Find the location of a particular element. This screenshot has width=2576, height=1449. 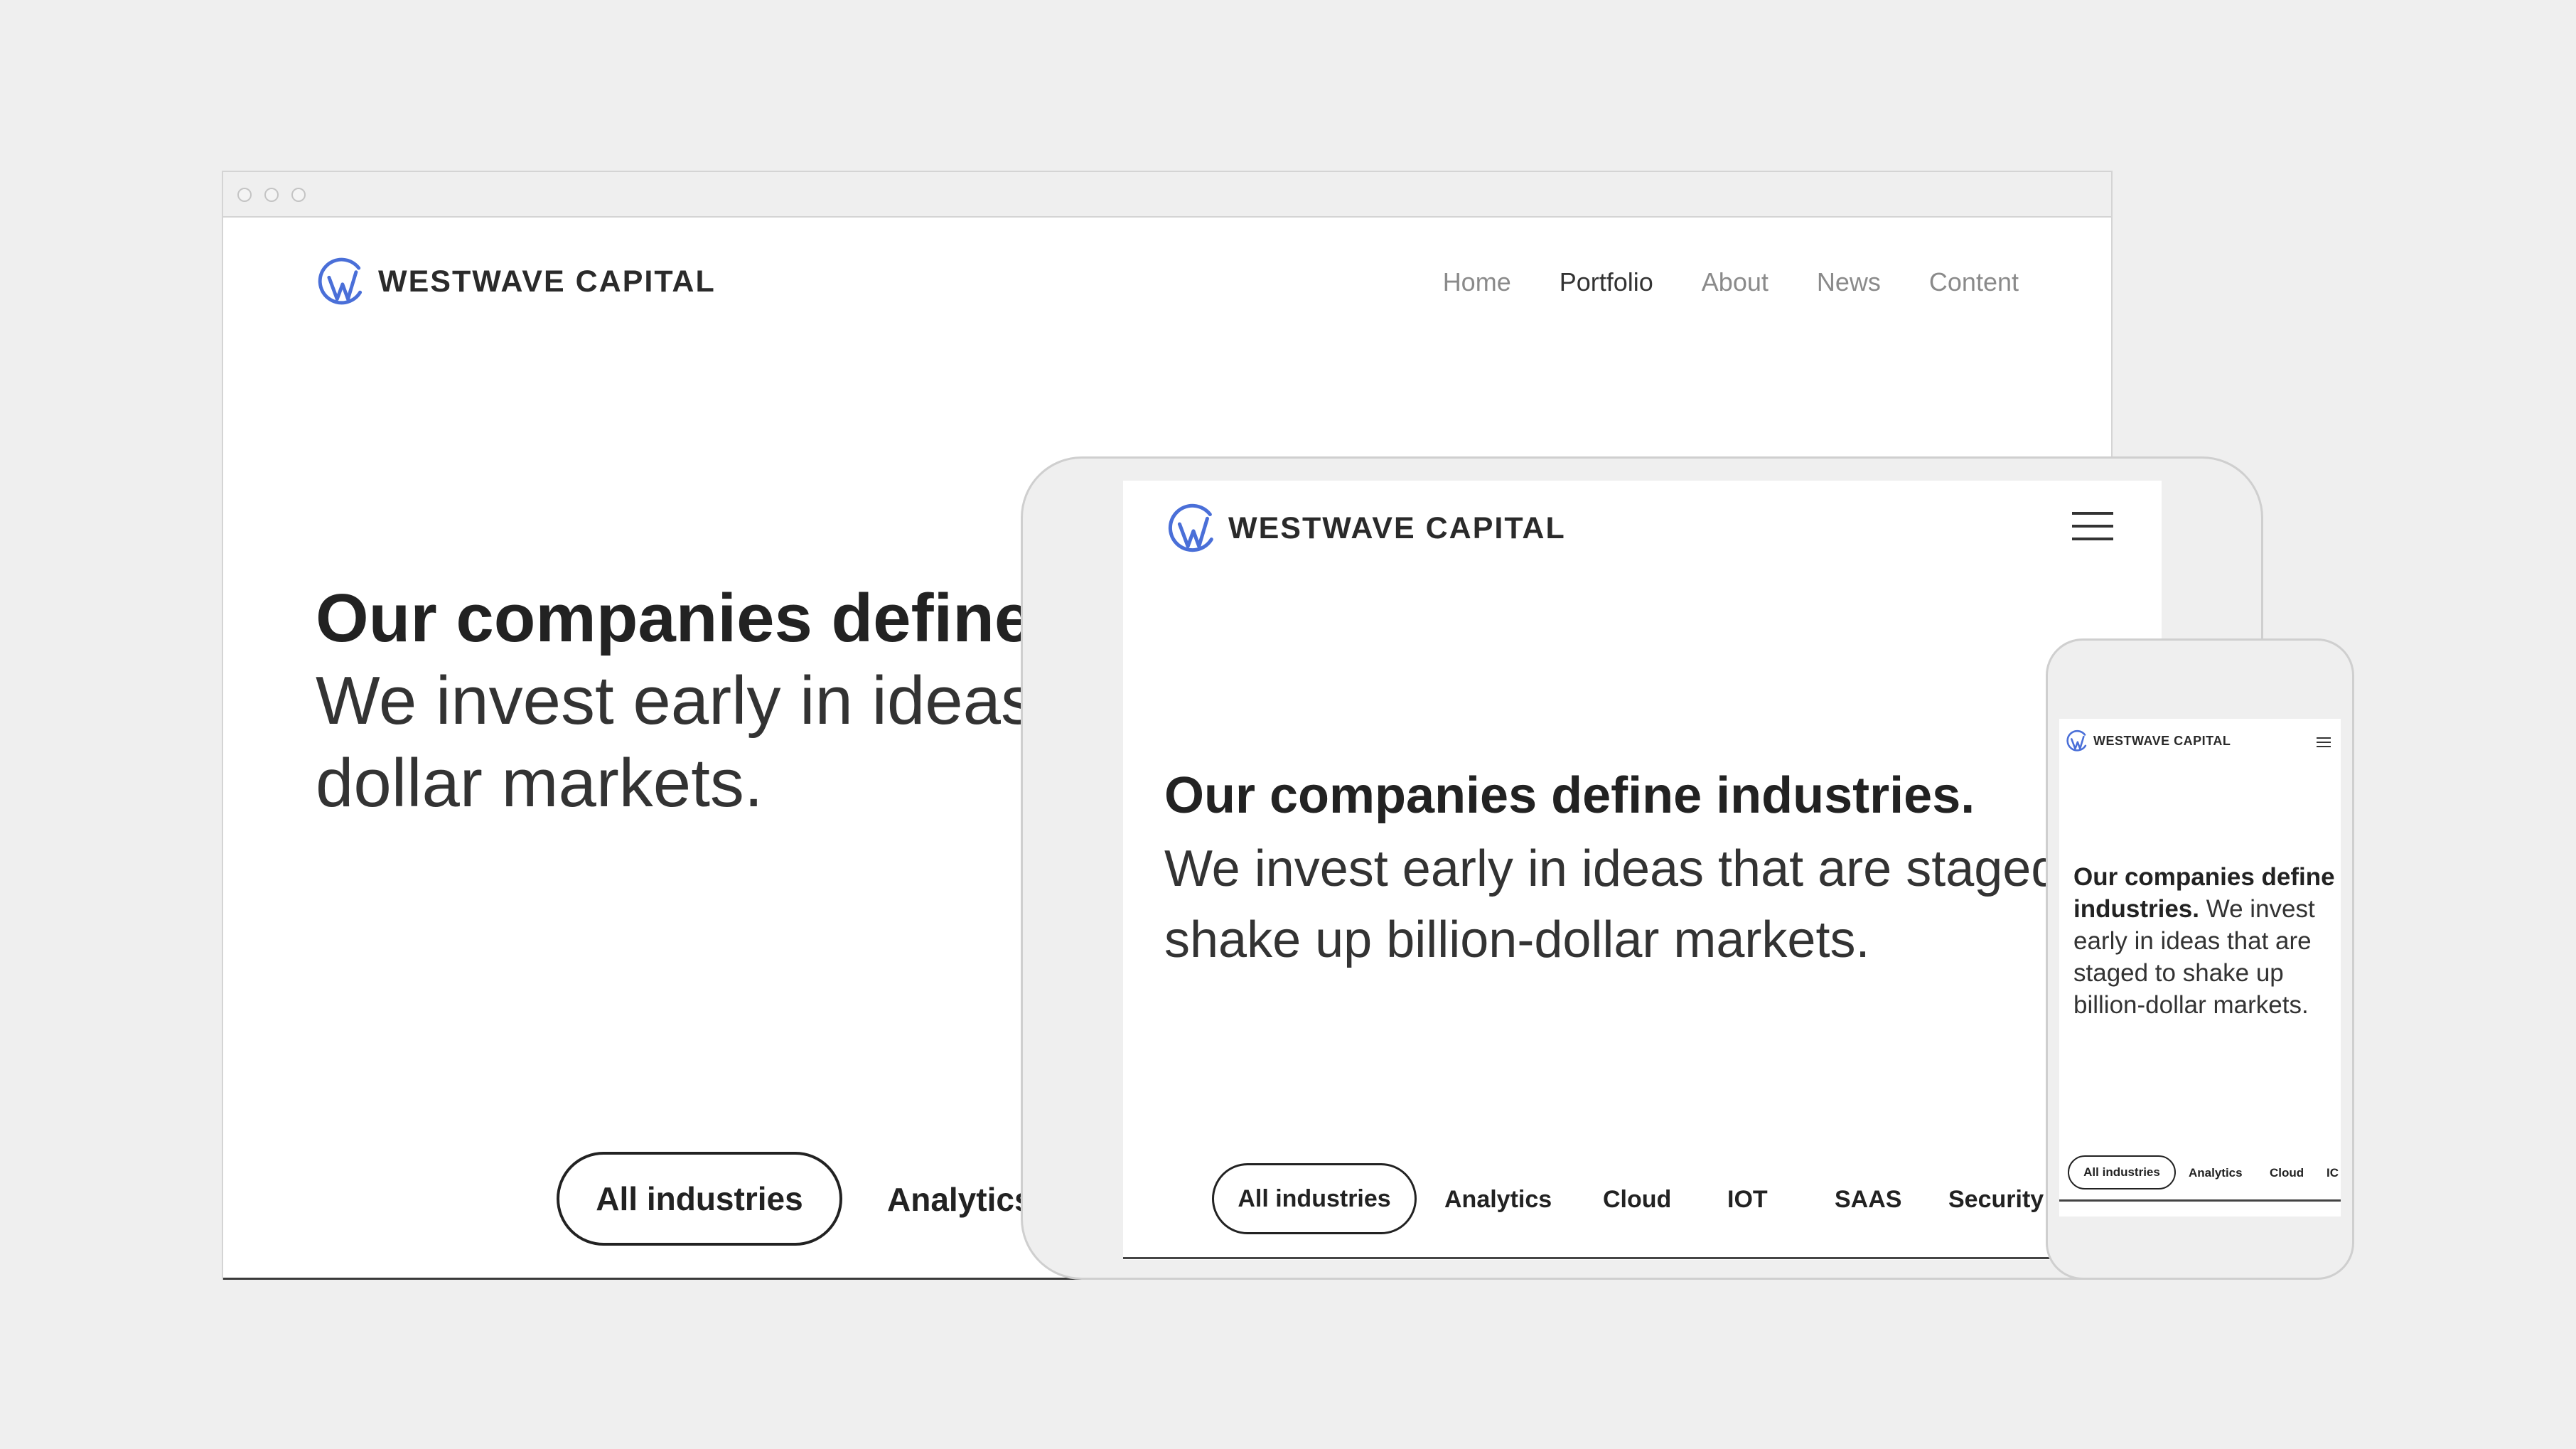

window-minimize-dot is located at coordinates (271, 195).